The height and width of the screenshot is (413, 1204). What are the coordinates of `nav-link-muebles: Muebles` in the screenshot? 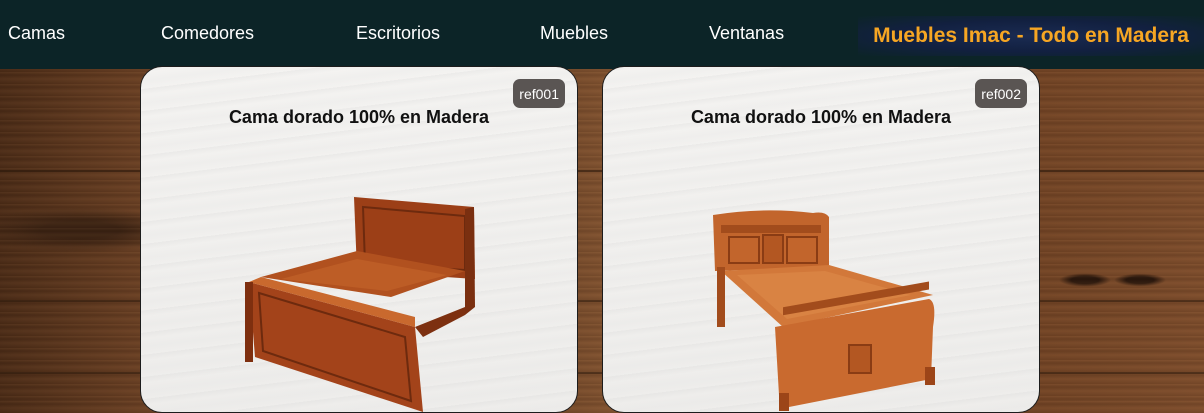 It's located at (574, 33).